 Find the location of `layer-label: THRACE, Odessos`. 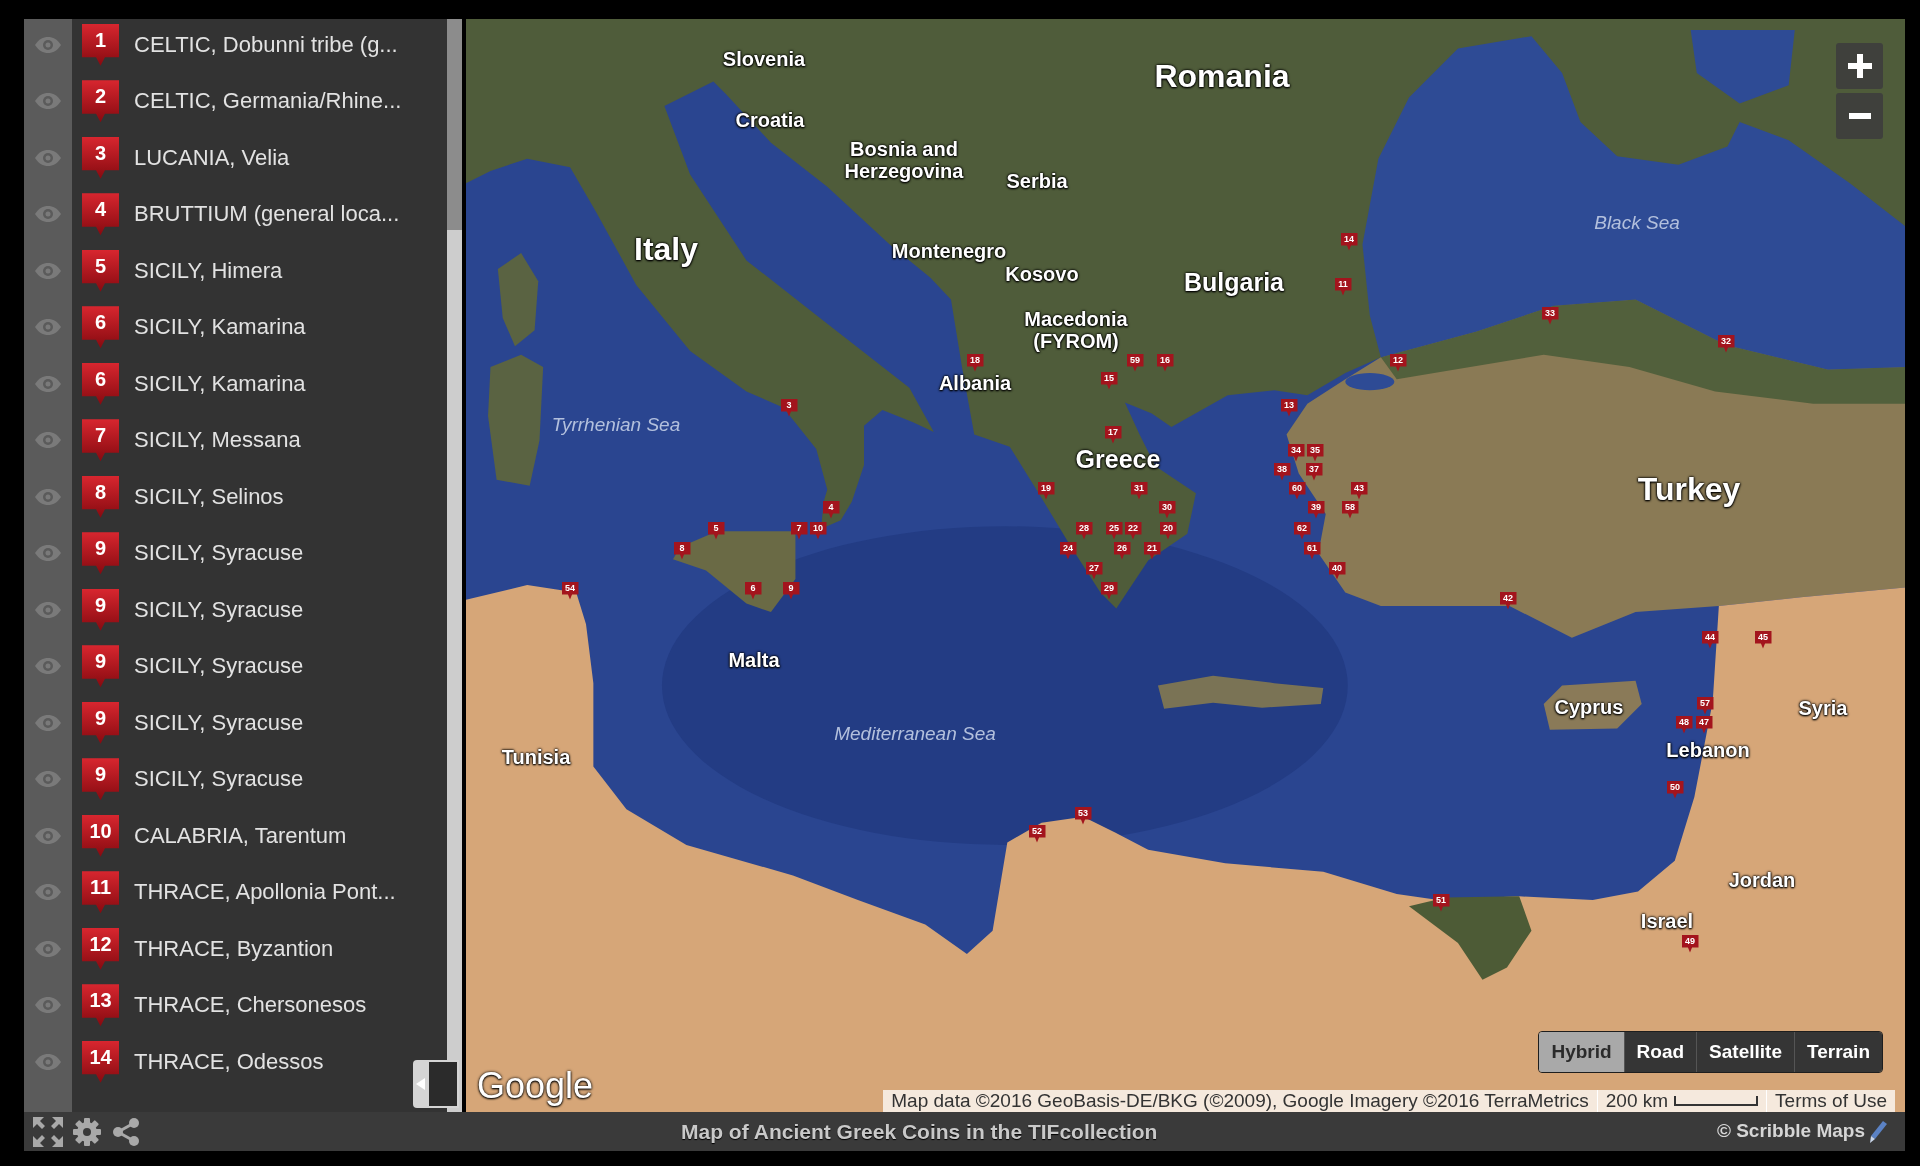

layer-label: THRACE, Odessos is located at coordinates (229, 1061).